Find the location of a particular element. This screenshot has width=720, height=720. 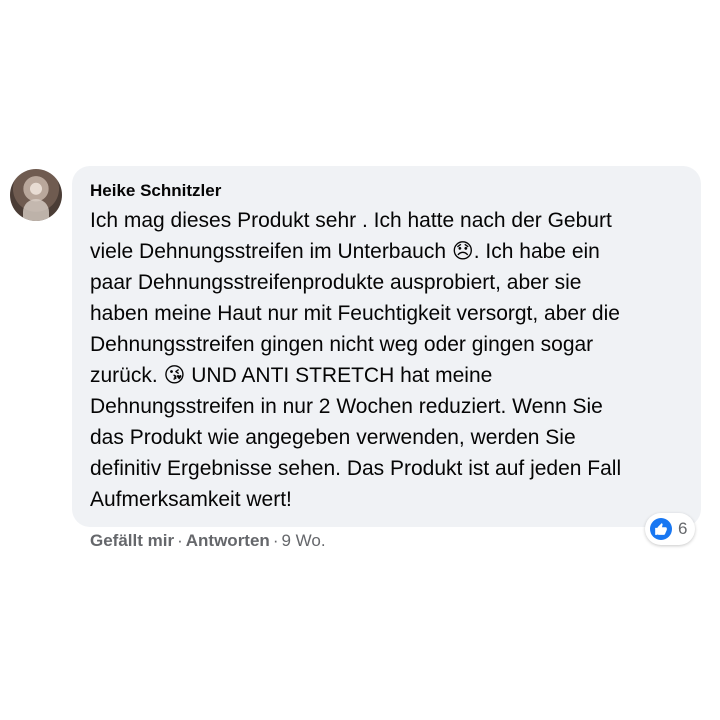

reply-link: Antworten is located at coordinates (228, 540).